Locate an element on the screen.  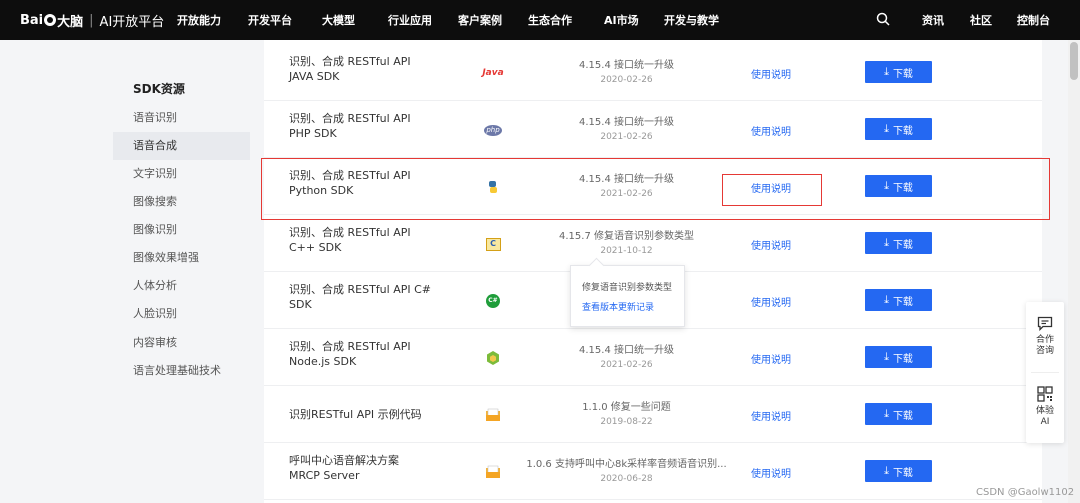
nav-item-ecosystem: 生态合作 is located at coordinates (550, 20).